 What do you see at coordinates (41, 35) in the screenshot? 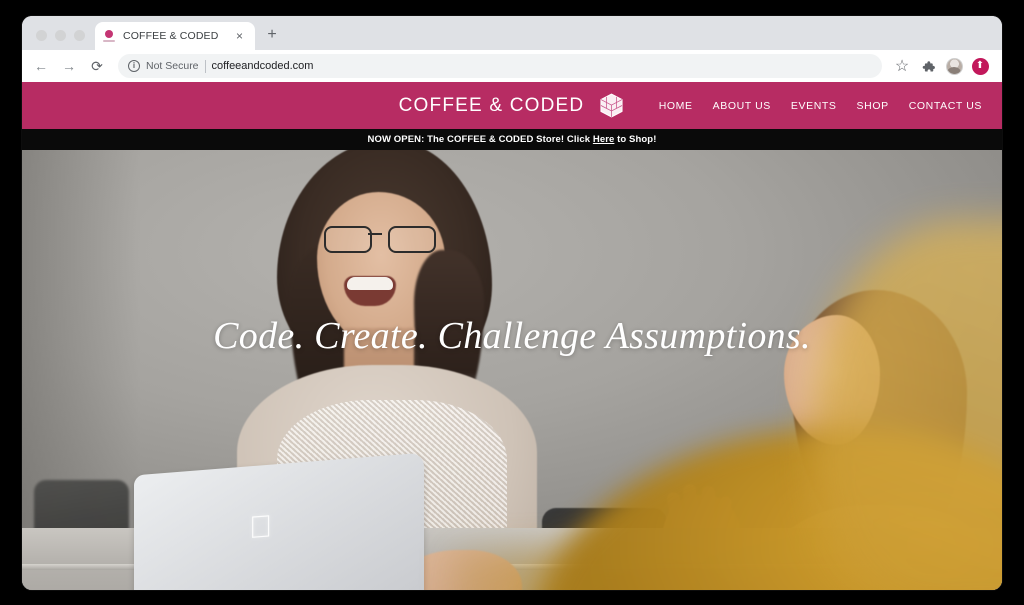
I see `close-window-button` at bounding box center [41, 35].